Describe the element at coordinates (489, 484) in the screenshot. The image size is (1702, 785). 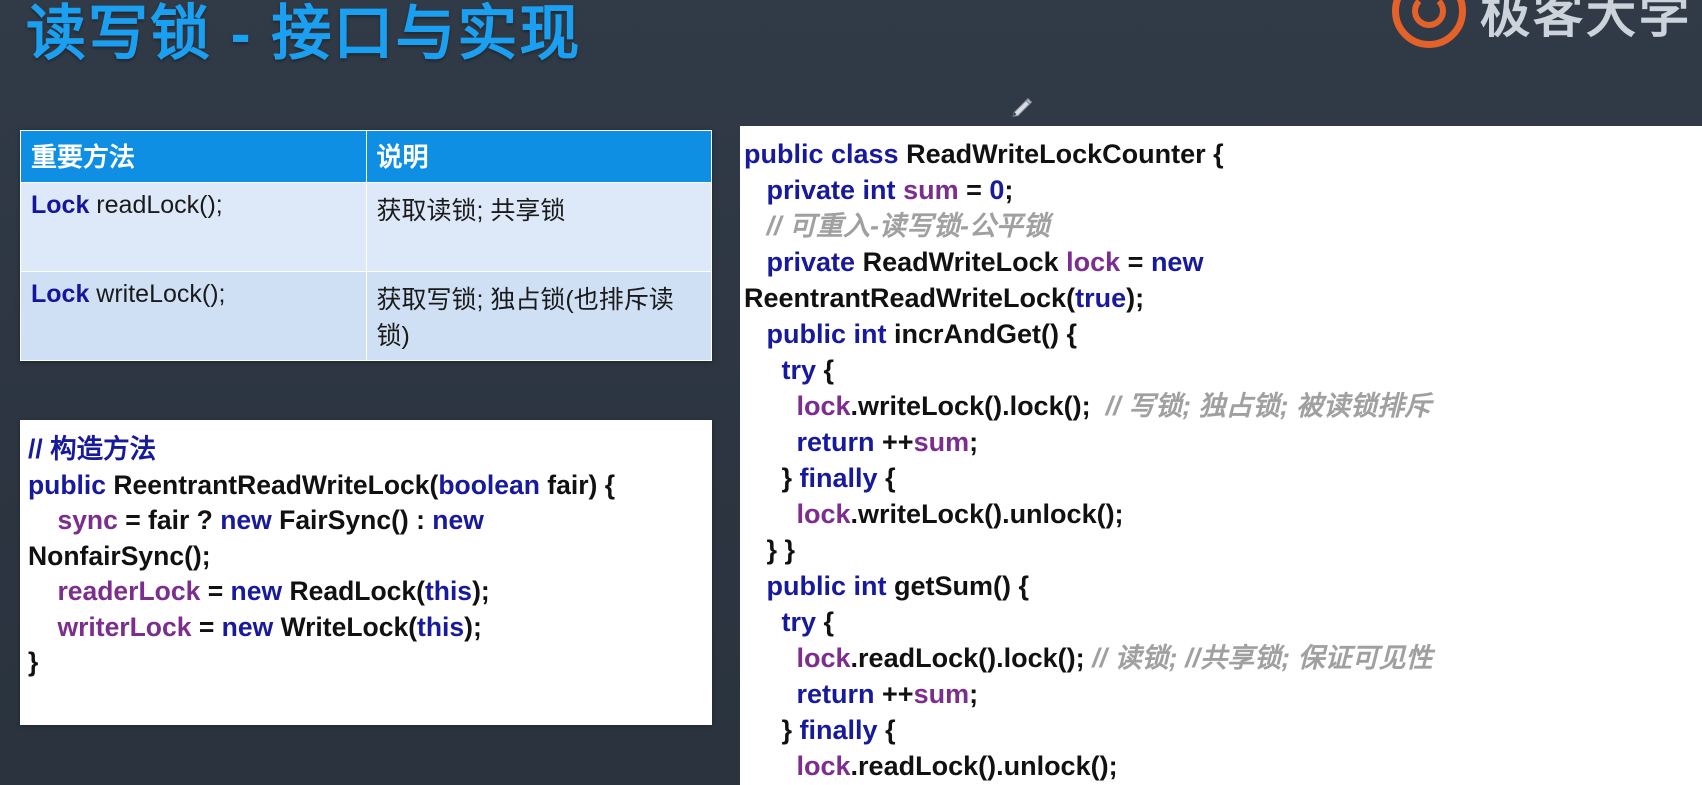
I see `code-token: boolean` at that location.